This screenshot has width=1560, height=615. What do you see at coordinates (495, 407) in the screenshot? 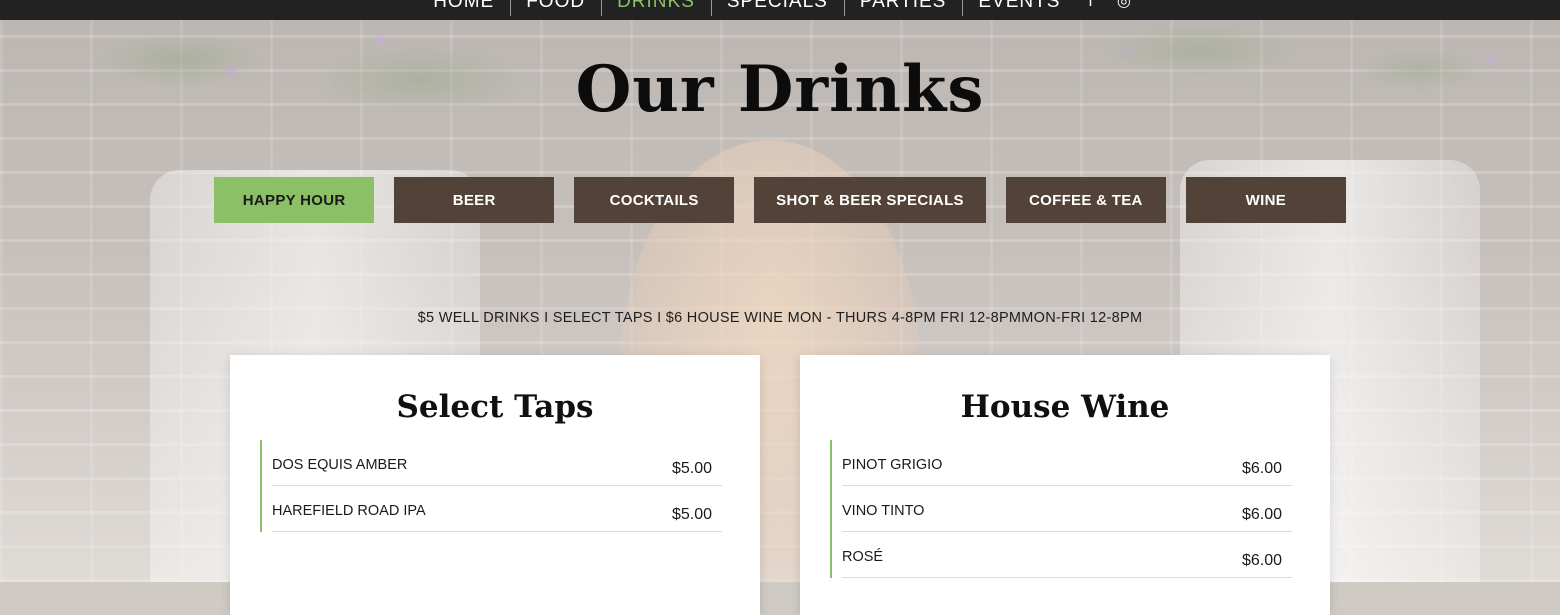
I see `card-title: Select Taps` at bounding box center [495, 407].